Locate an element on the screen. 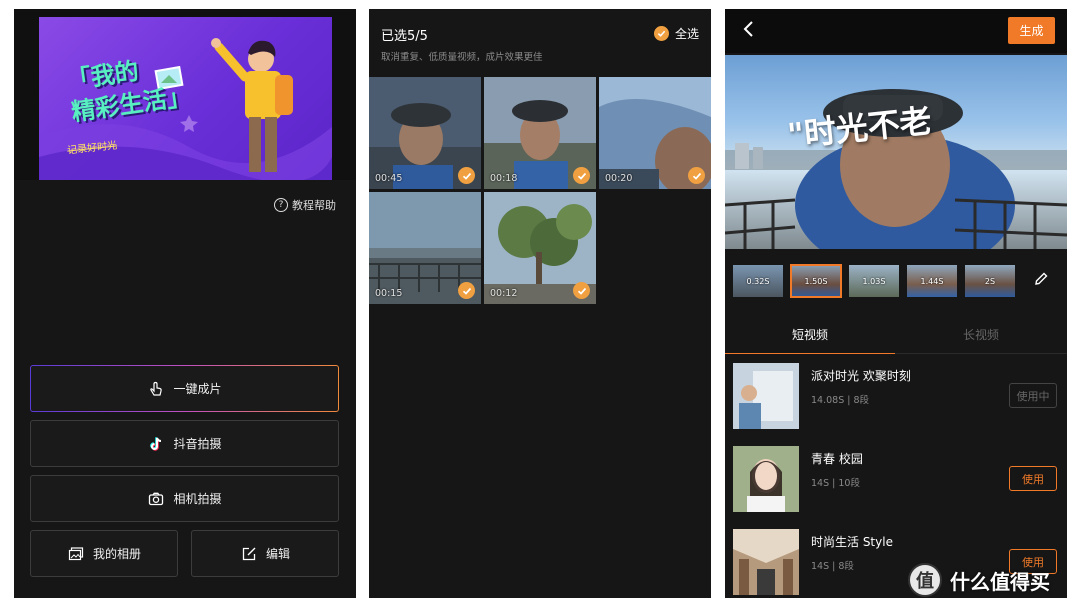 This screenshot has height=608, width=1080. template-name: 时尚生活 Style is located at coordinates (852, 542).